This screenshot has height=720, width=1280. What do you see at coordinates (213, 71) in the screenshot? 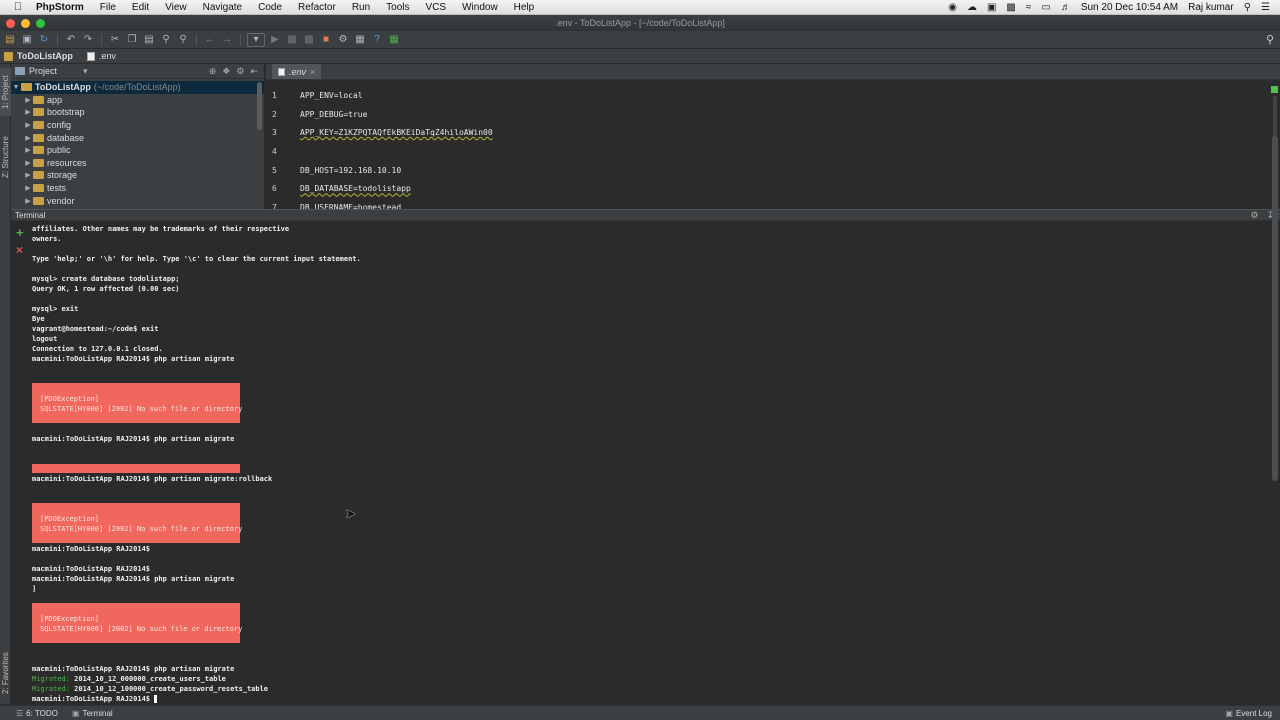
I see `scroll-from-source-icon: ⊕` at bounding box center [213, 71].